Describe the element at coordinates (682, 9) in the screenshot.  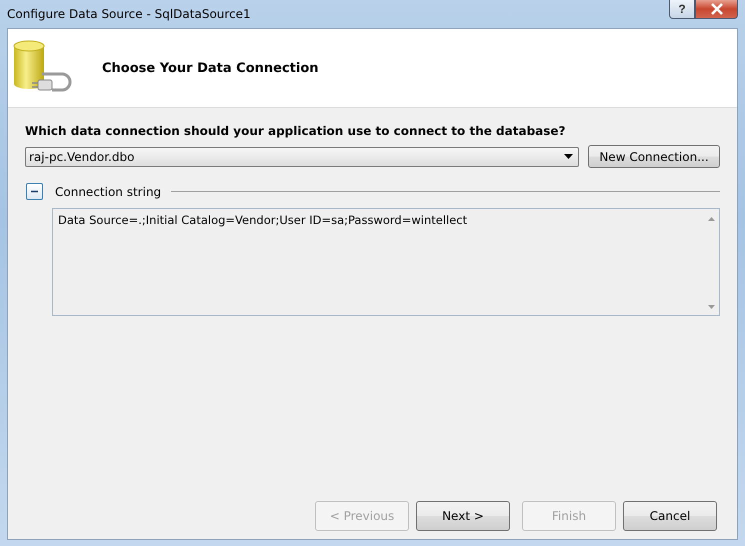
I see `help-button: ?` at that location.